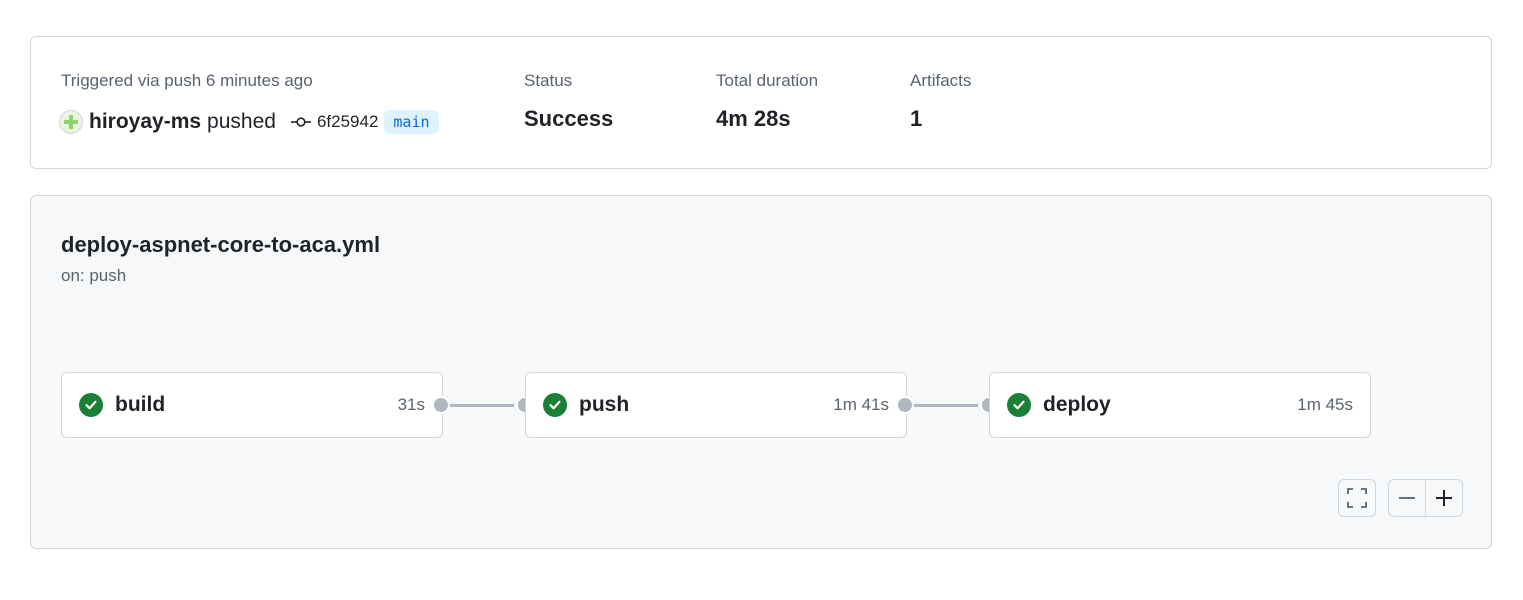  I want to click on fullscreen-control, so click(1357, 498).